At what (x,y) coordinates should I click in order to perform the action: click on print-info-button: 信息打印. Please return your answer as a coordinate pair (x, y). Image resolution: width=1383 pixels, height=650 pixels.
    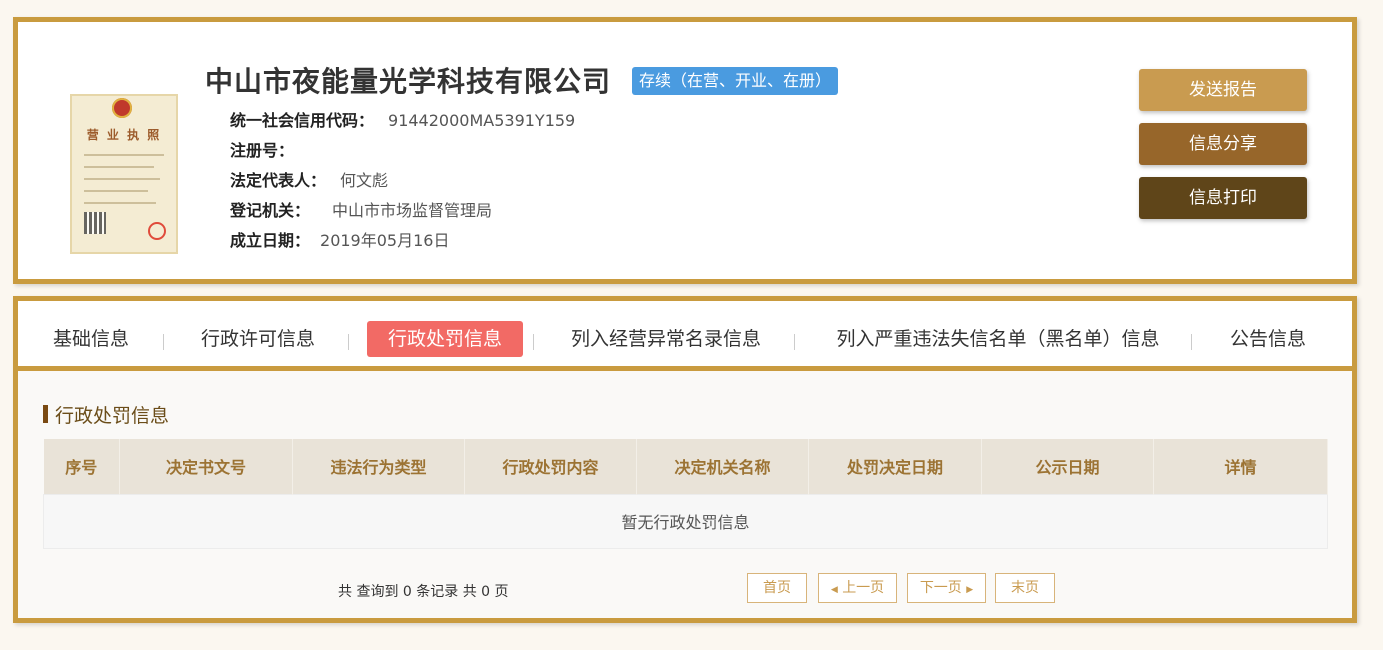
    Looking at the image, I should click on (1223, 198).